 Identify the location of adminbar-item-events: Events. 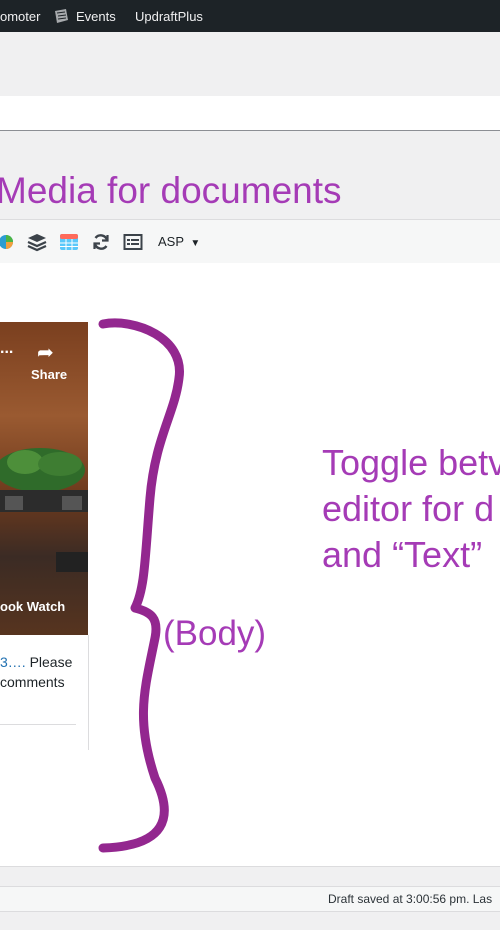
(96, 16).